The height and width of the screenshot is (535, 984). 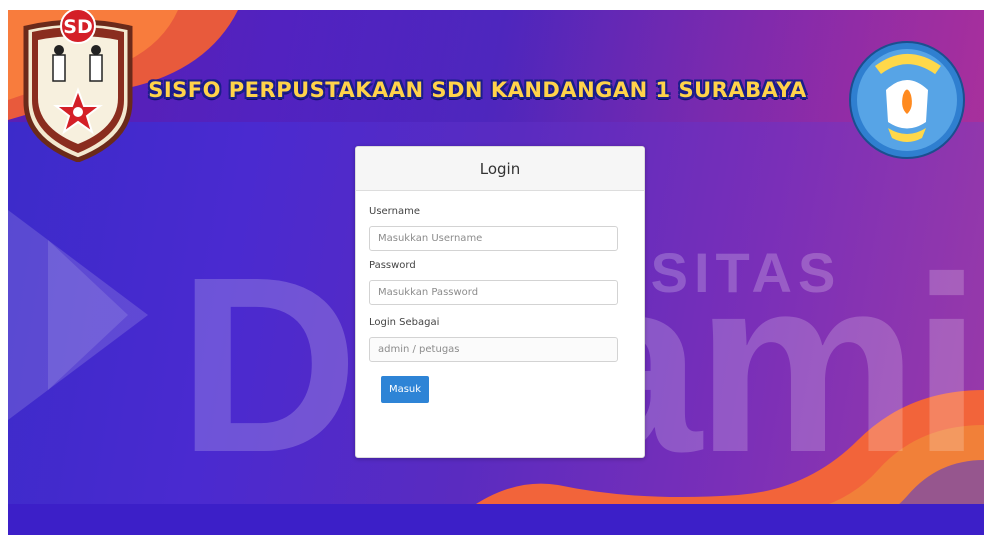 I want to click on school-emblem-icon: SD, so click(x=78, y=86).